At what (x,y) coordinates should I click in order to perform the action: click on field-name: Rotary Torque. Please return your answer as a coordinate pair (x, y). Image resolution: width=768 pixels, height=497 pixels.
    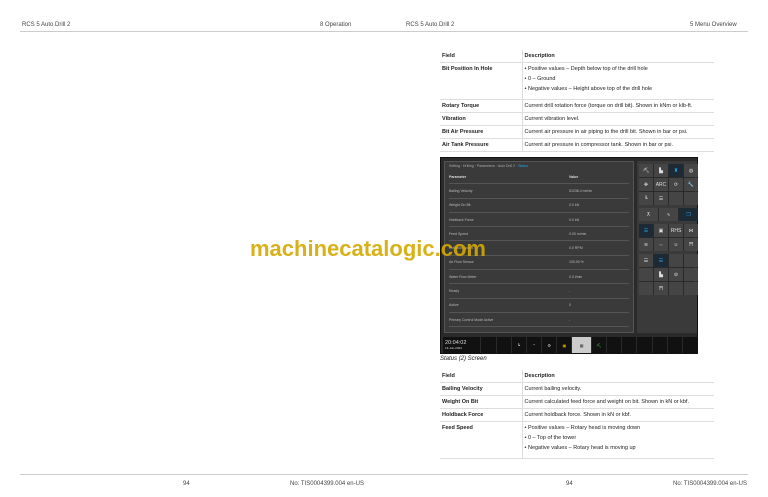
    Looking at the image, I should click on (481, 106).